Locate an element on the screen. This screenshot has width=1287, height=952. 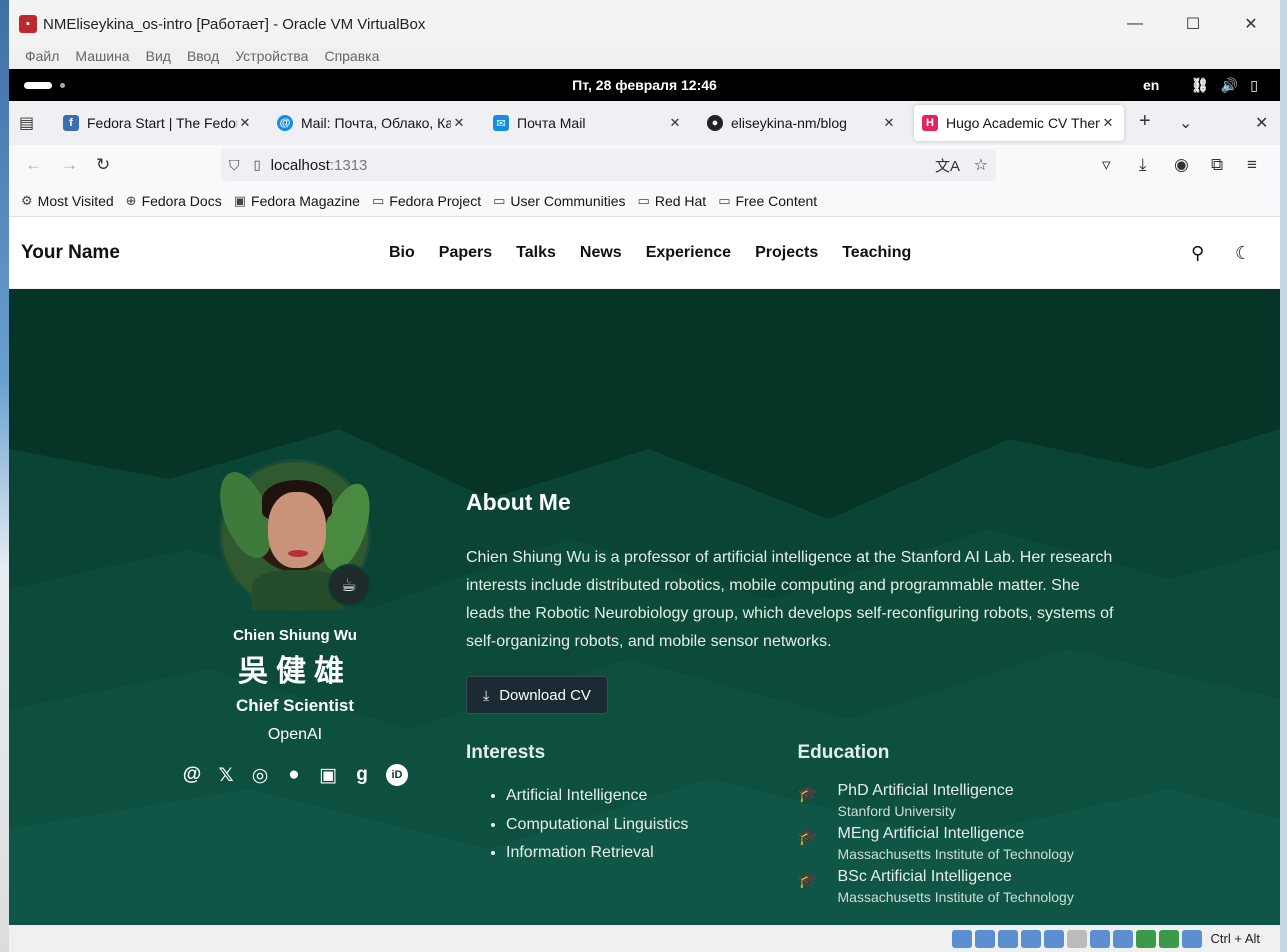
display-icon is located at coordinates (1099, 938).